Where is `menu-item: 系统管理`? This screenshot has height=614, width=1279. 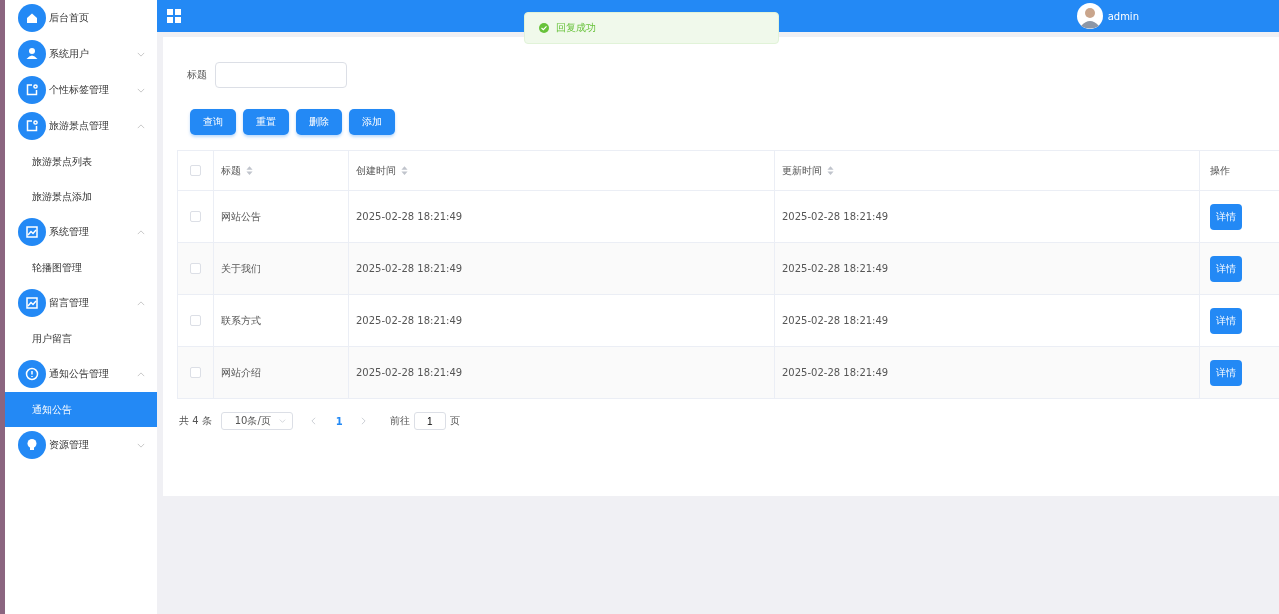
menu-item: 系统管理 is located at coordinates (81, 232).